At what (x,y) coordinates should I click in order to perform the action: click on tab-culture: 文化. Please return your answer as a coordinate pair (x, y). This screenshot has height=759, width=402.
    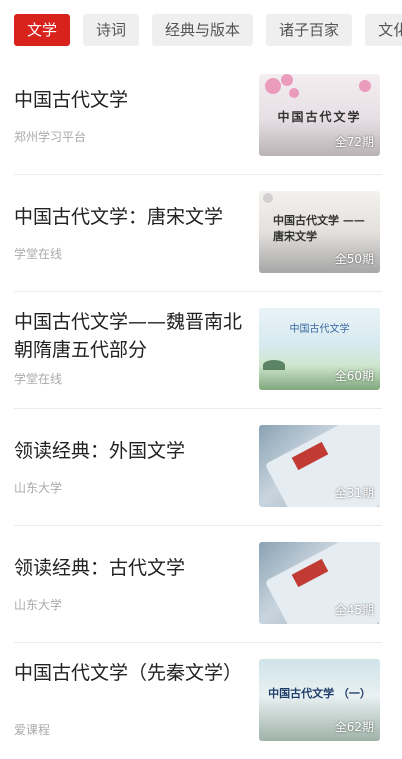
    Looking at the image, I should click on (383, 30).